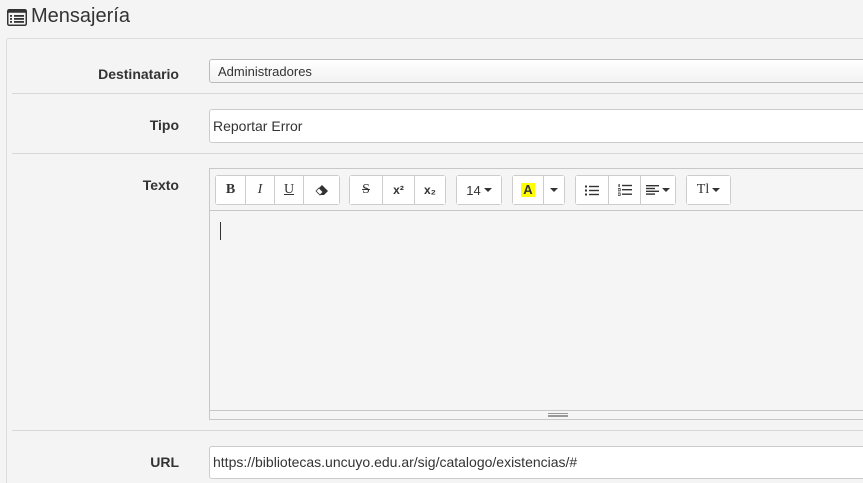  Describe the element at coordinates (558, 415) in the screenshot. I see `resize-grip-icon` at that location.